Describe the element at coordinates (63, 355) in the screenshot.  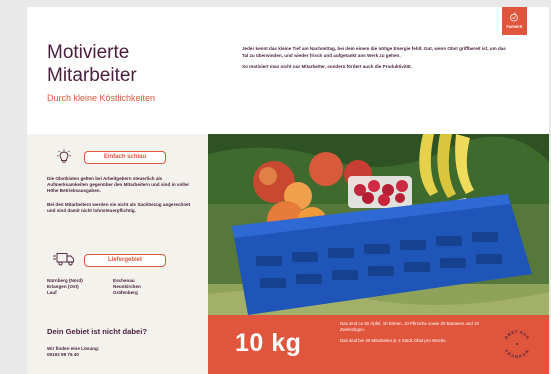
I see `phone-number: 09192 99 76 40` at that location.